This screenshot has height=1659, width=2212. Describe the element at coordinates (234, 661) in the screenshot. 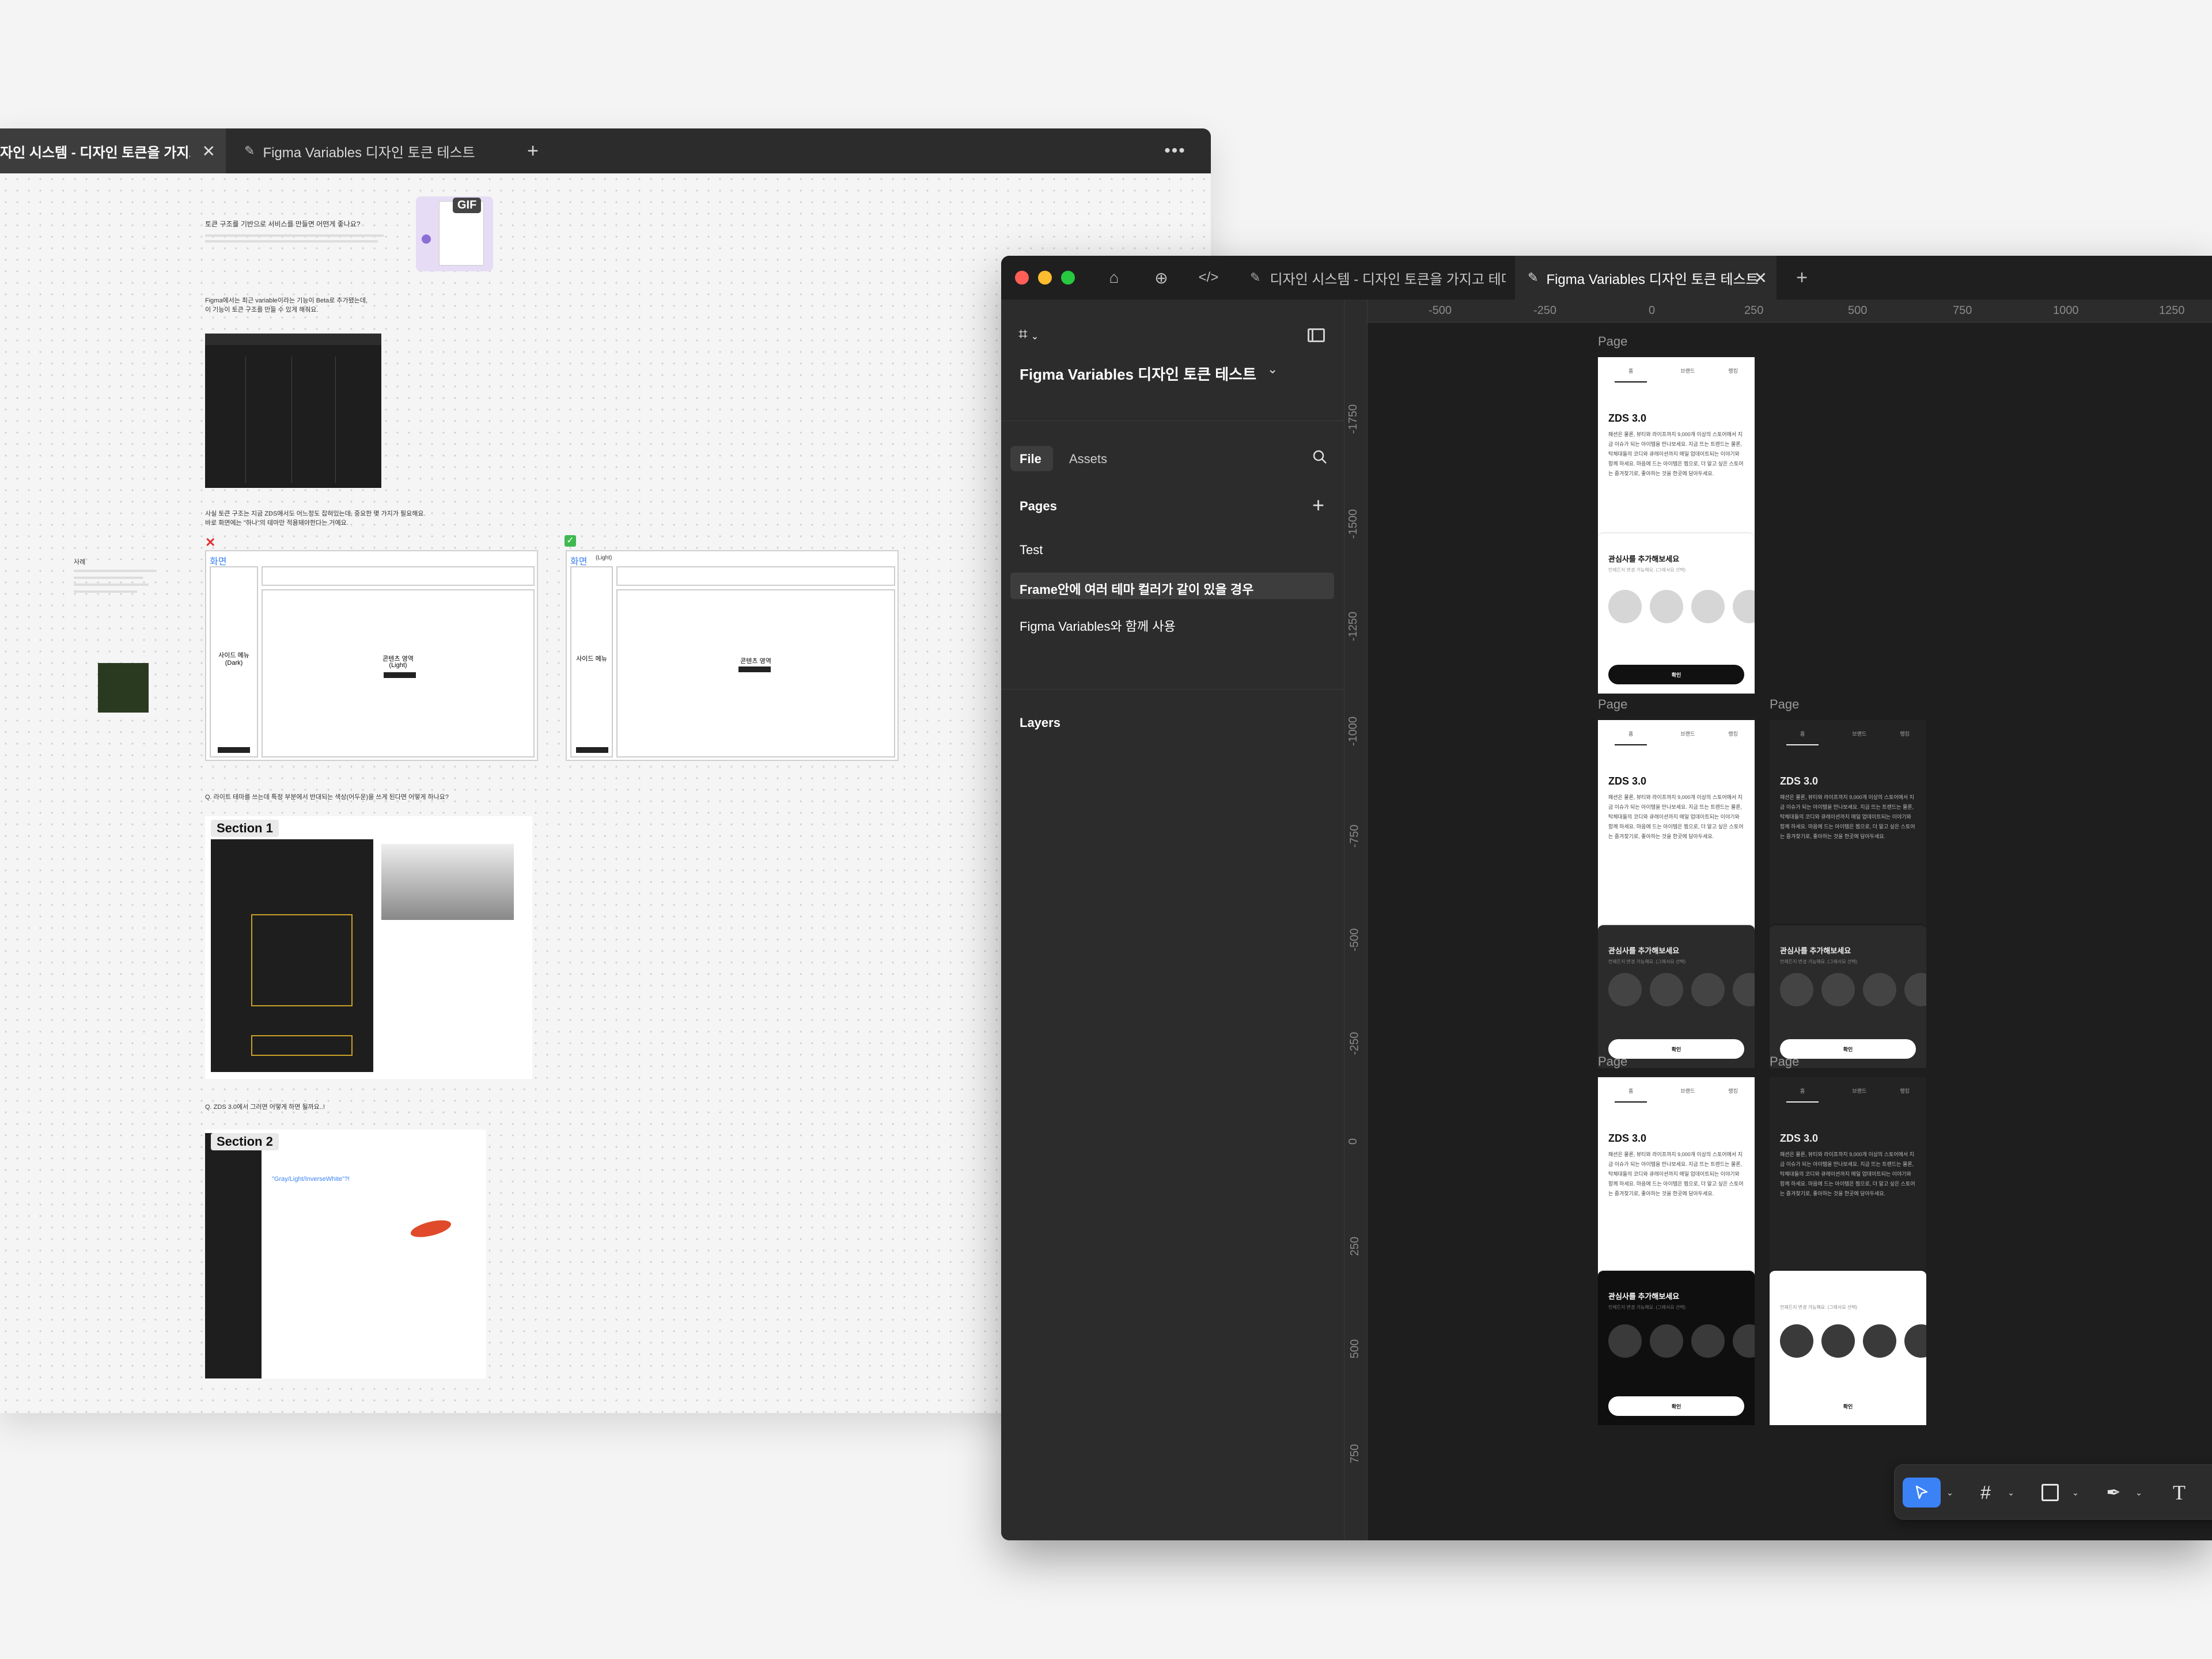

I see `side-menu-box: 사이드 메뉴 (Dark)` at that location.